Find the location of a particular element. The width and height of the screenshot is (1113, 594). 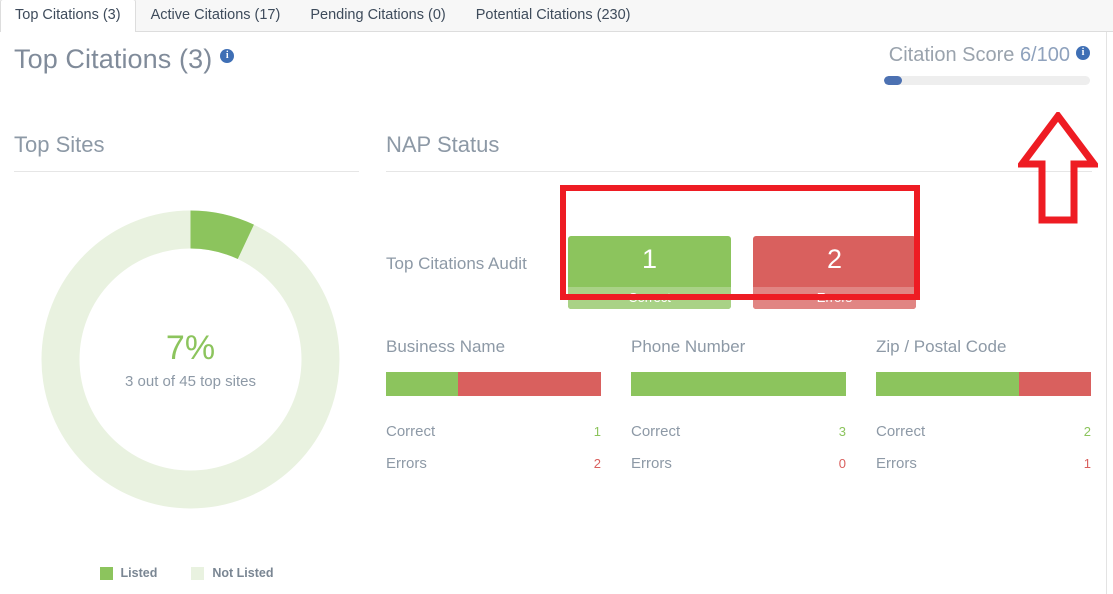

audit-card-errors-value: 2 is located at coordinates (834, 259).